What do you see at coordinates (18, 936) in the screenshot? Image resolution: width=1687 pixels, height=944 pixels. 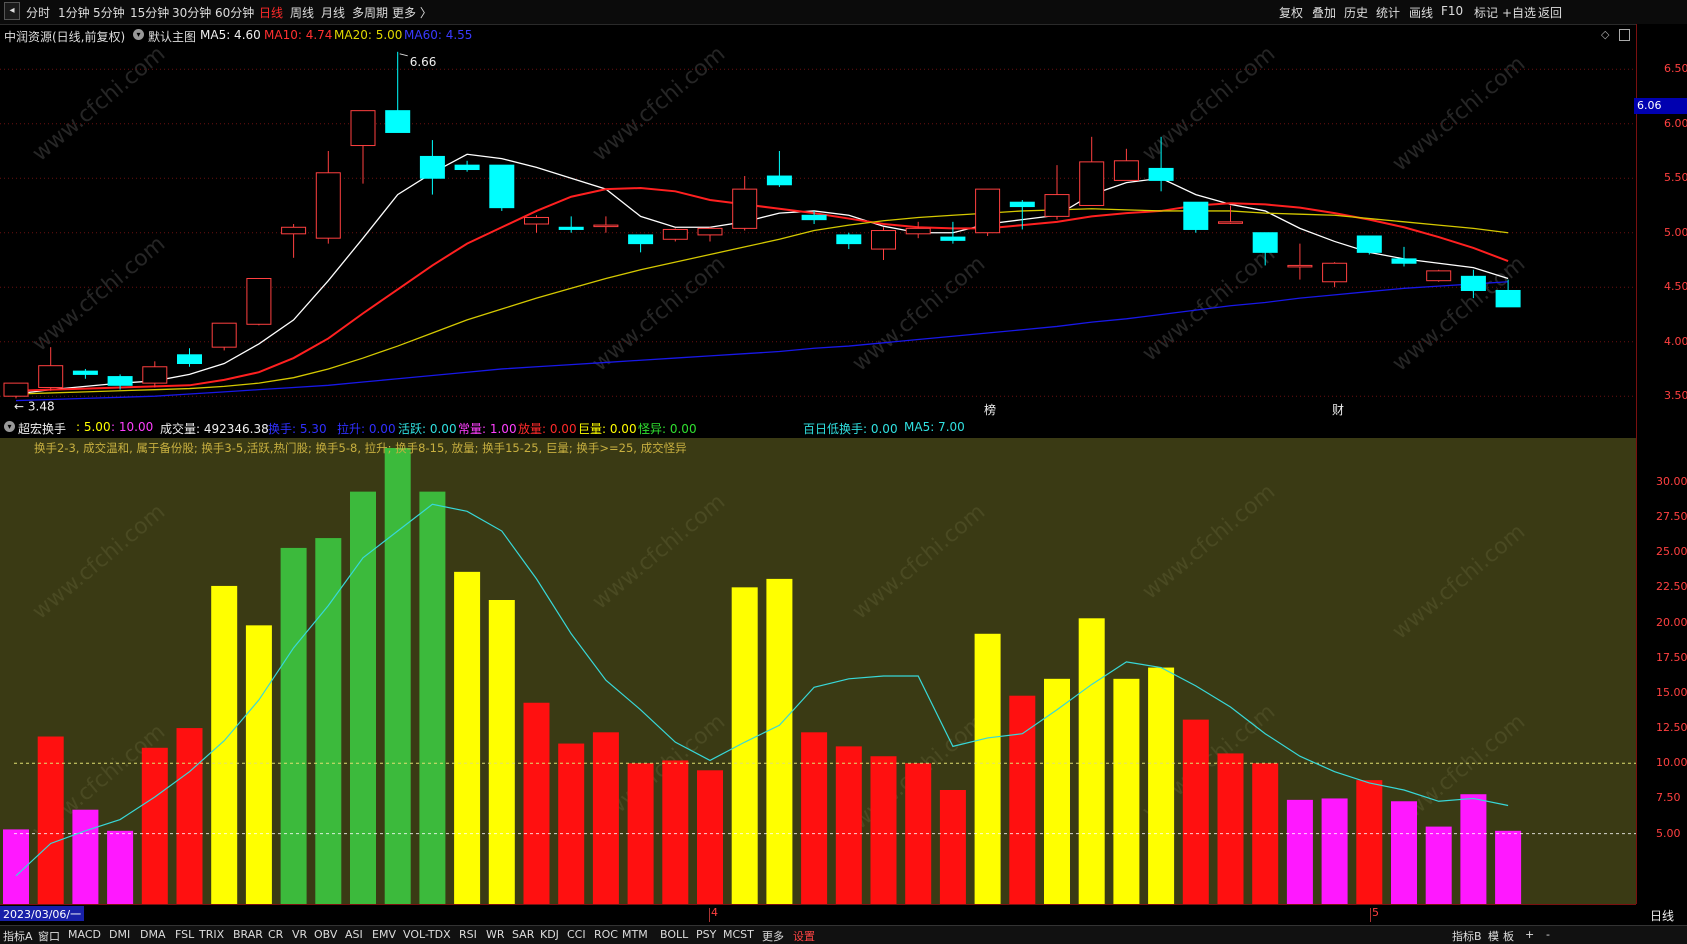 I see `indicator-tab: 指标A` at bounding box center [18, 936].